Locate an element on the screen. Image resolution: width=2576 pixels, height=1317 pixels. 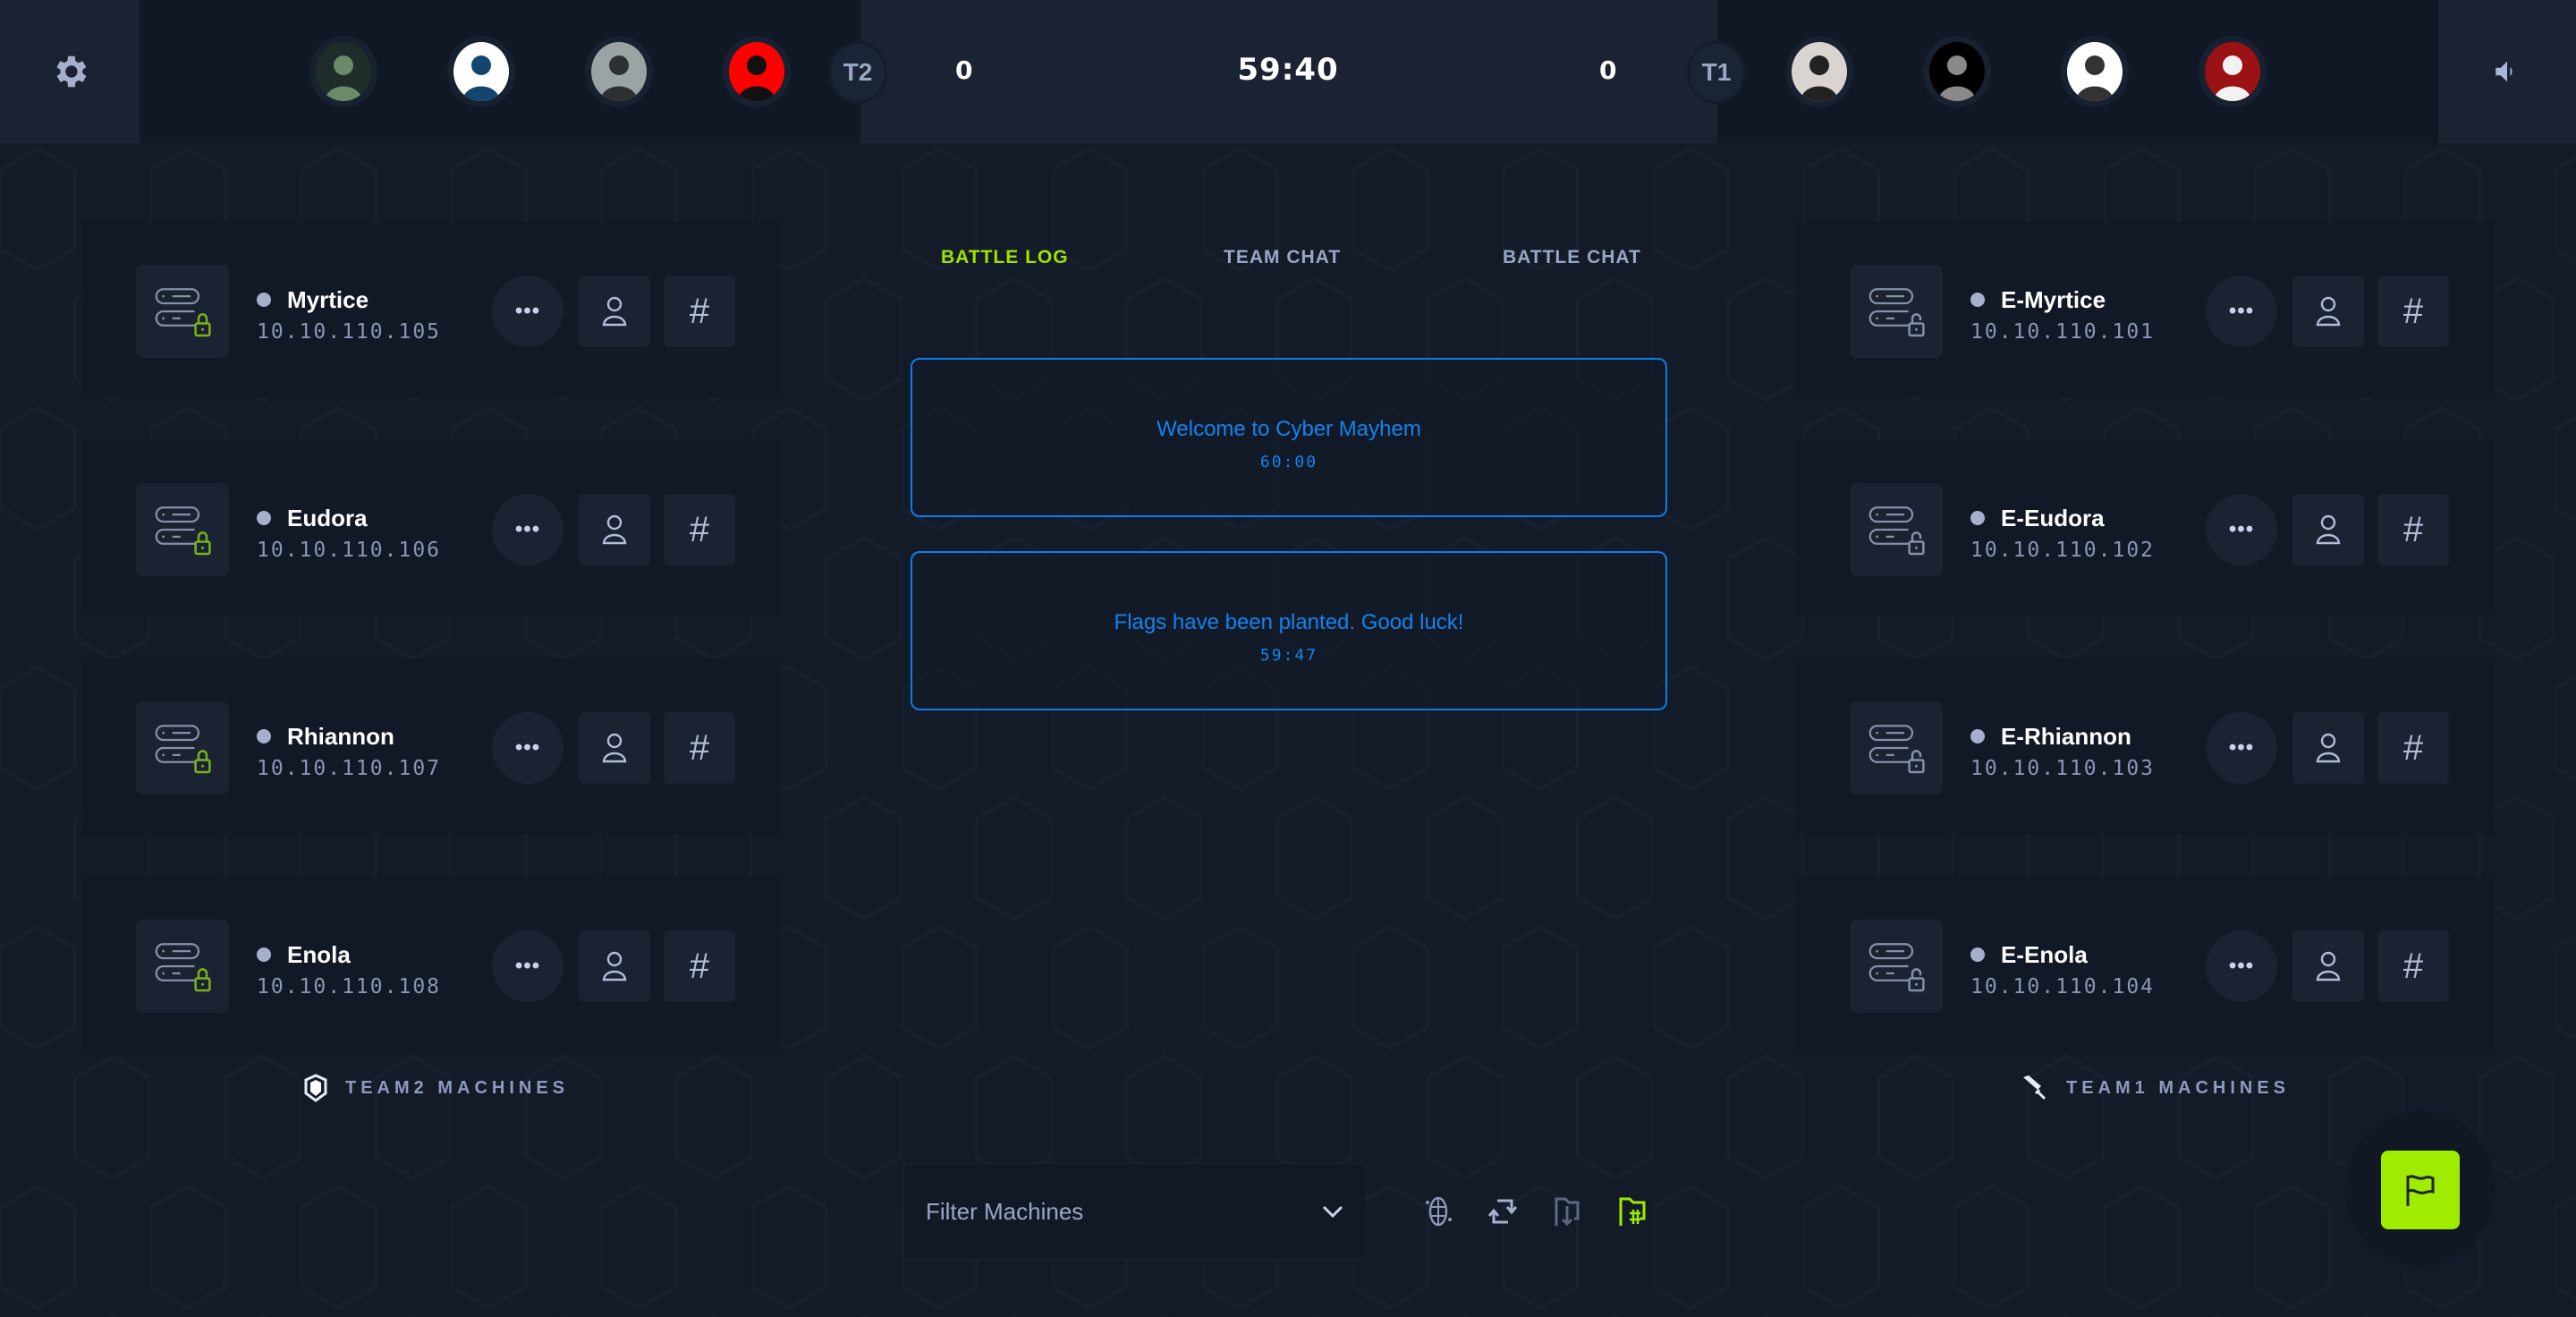
machine-info: Myrtice 10.10.110.105 is located at coordinates (349, 315).